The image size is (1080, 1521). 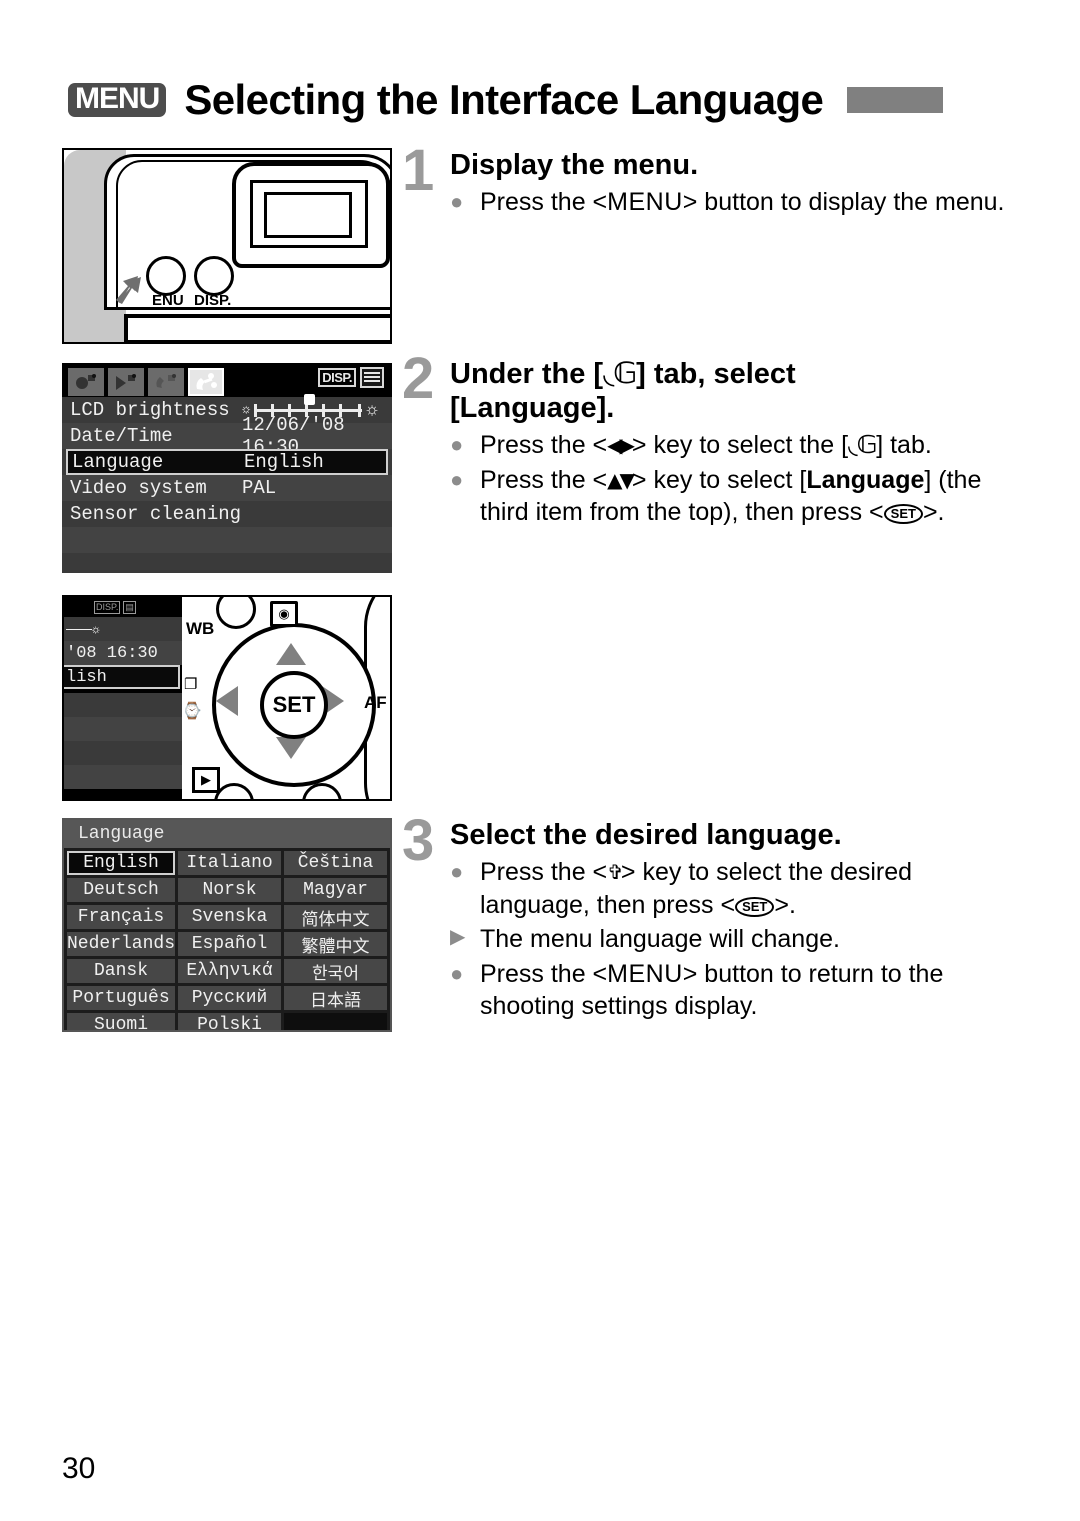 I want to click on self-timer-icon: ⌚, so click(x=192, y=711).